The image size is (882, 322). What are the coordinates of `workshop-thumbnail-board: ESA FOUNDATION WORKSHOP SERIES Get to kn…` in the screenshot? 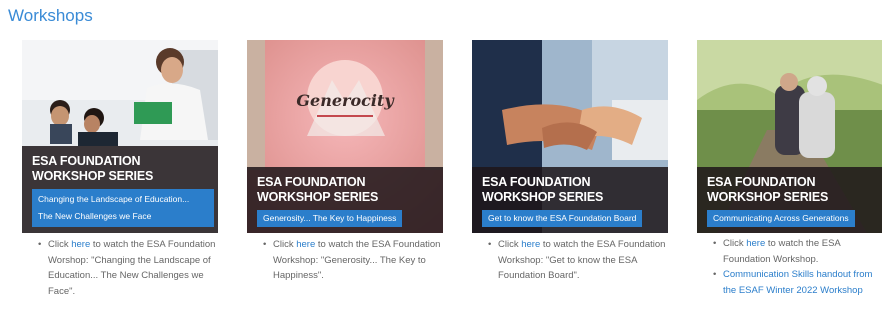 It's located at (570, 136).